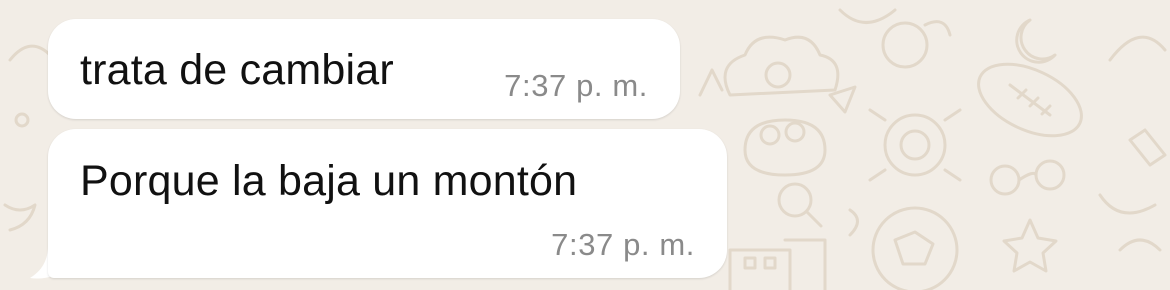 Image resolution: width=1170 pixels, height=290 pixels. Describe the element at coordinates (329, 181) in the screenshot. I see `message-text: Porque la baja un montón` at that location.